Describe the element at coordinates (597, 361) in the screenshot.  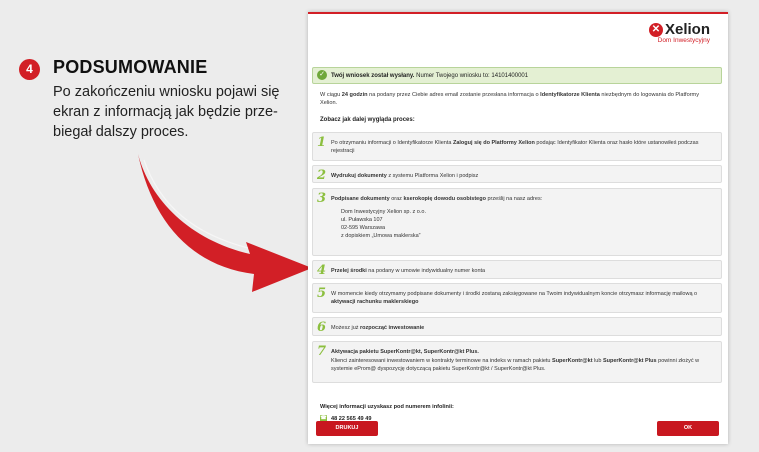
I see `step-text-part: lub` at that location.